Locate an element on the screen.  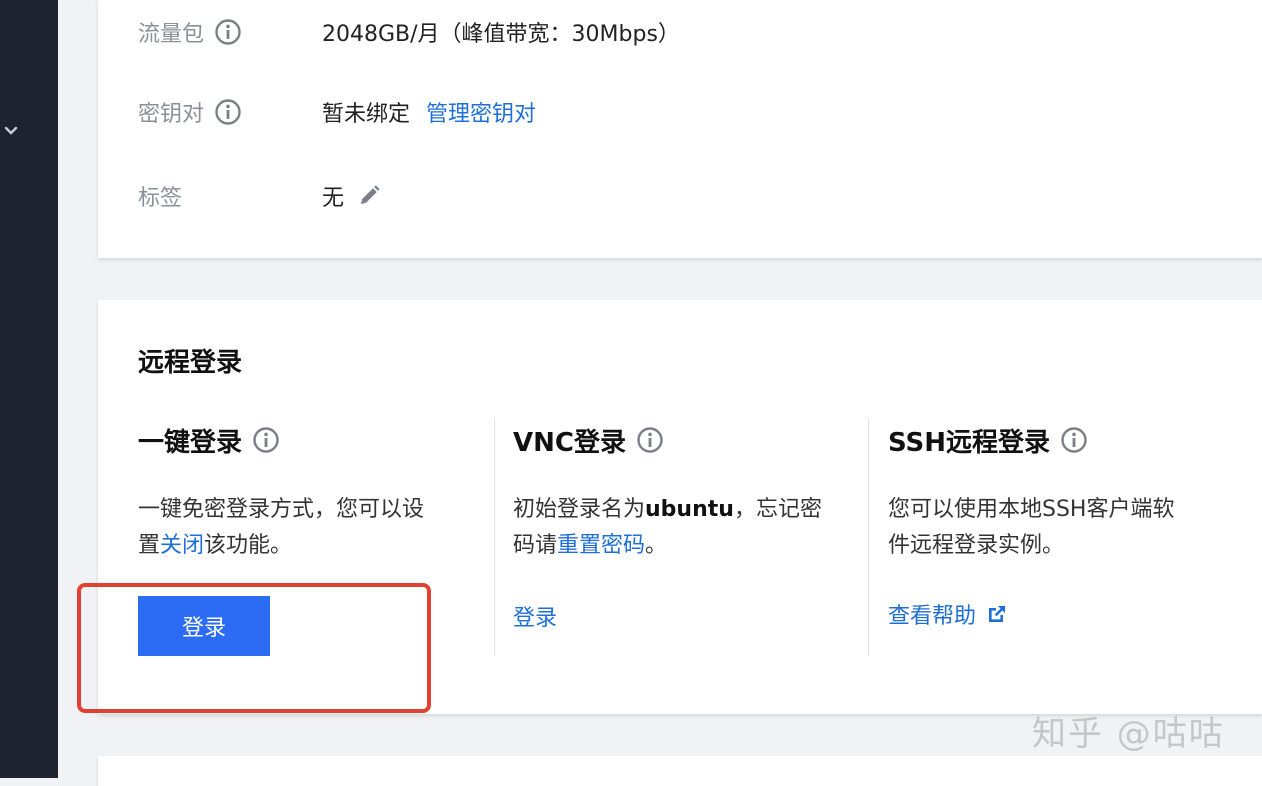
section-title: 远程登录 is located at coordinates (190, 363).